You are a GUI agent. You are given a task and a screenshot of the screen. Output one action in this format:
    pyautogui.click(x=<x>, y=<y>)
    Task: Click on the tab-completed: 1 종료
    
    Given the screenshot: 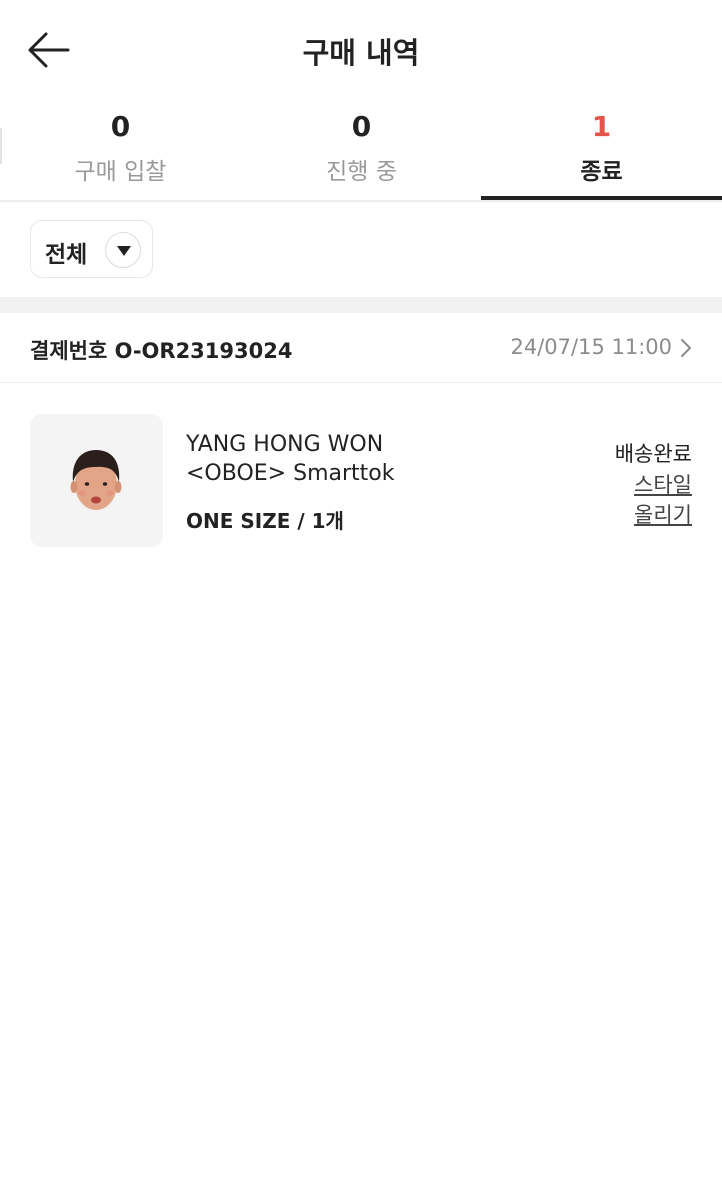 What is the action you would take?
    pyautogui.click(x=601, y=150)
    